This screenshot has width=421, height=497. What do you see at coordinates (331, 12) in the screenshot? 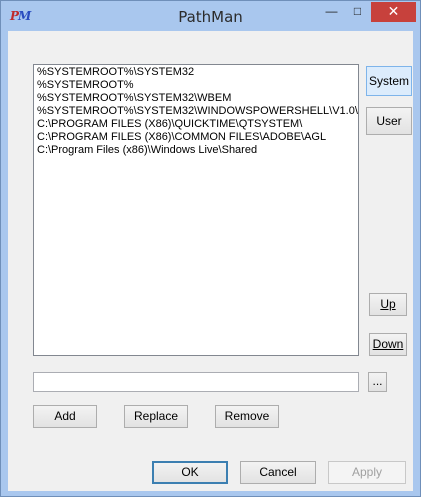
I see `minimize-button: —` at bounding box center [331, 12].